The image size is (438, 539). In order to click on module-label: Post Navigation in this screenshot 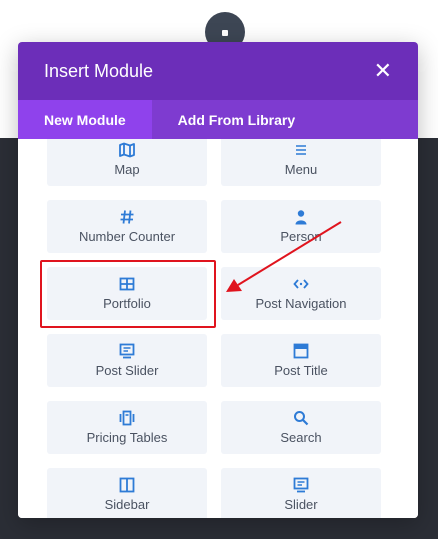, I will do `click(301, 303)`.